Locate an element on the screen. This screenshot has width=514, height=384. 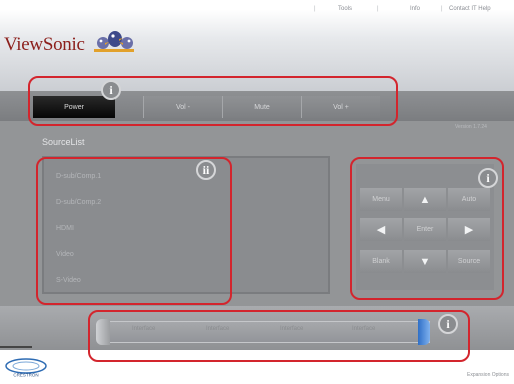
expansion-options-link: Expansion Options is located at coordinates (488, 375).